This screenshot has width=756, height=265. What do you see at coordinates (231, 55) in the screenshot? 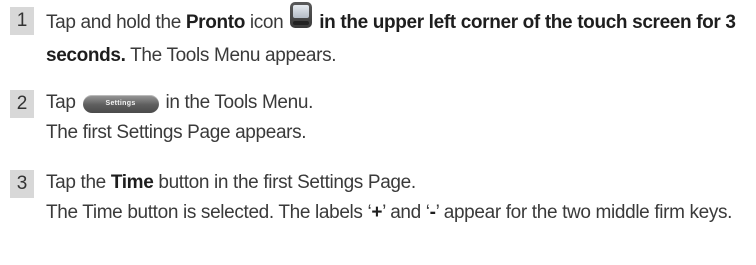
I see `text: The Tools Menu appears.` at bounding box center [231, 55].